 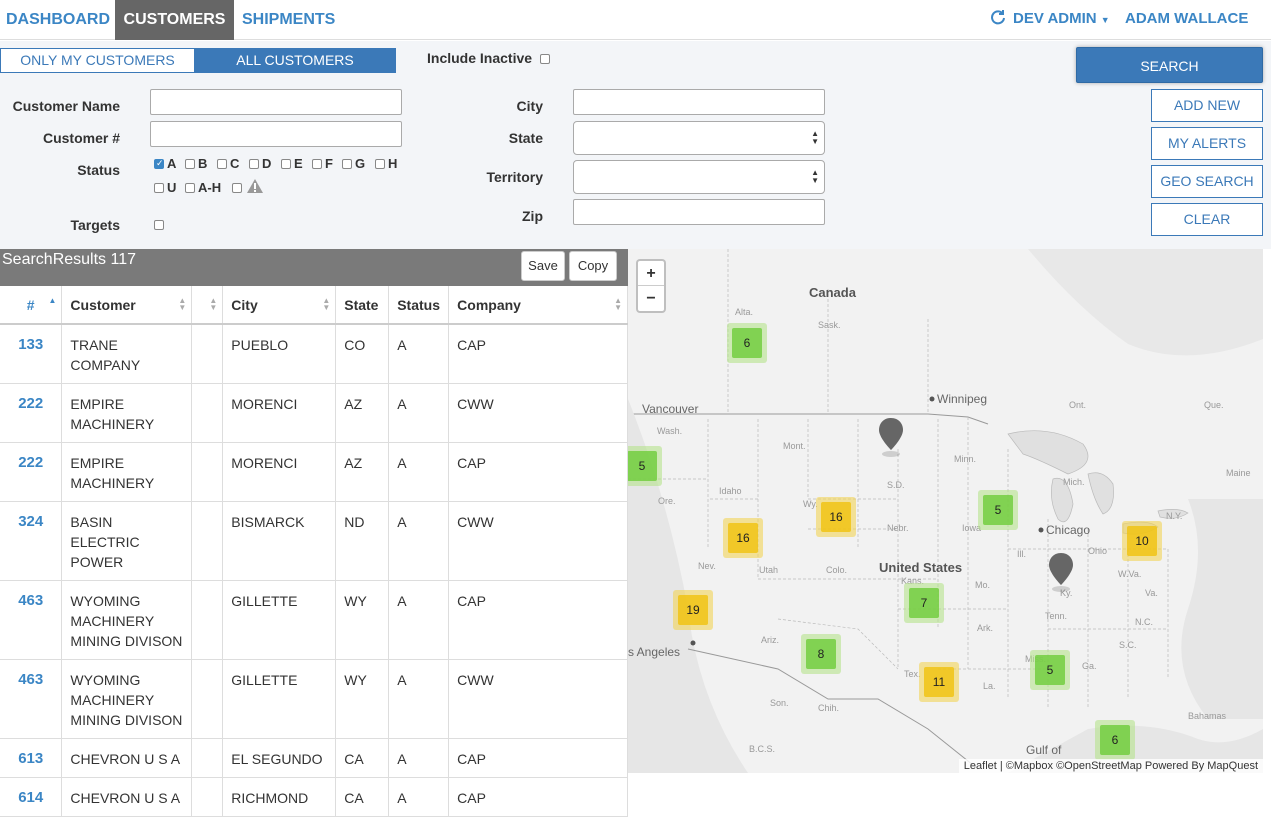 What do you see at coordinates (651, 273) in the screenshot?
I see `zoom-in-button: +` at bounding box center [651, 273].